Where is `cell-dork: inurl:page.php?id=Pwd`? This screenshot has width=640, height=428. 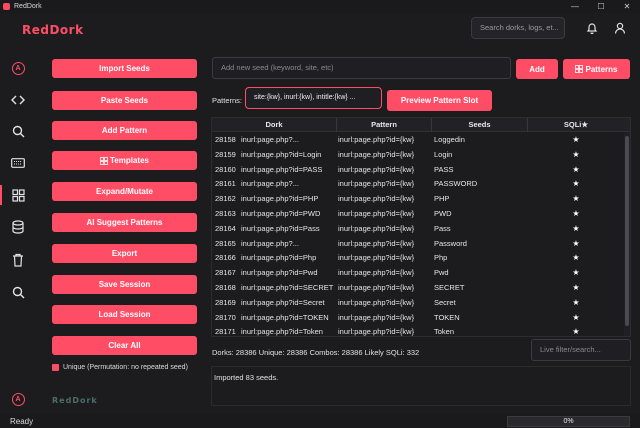 cell-dork: inurl:page.php?id=Pwd is located at coordinates (279, 273).